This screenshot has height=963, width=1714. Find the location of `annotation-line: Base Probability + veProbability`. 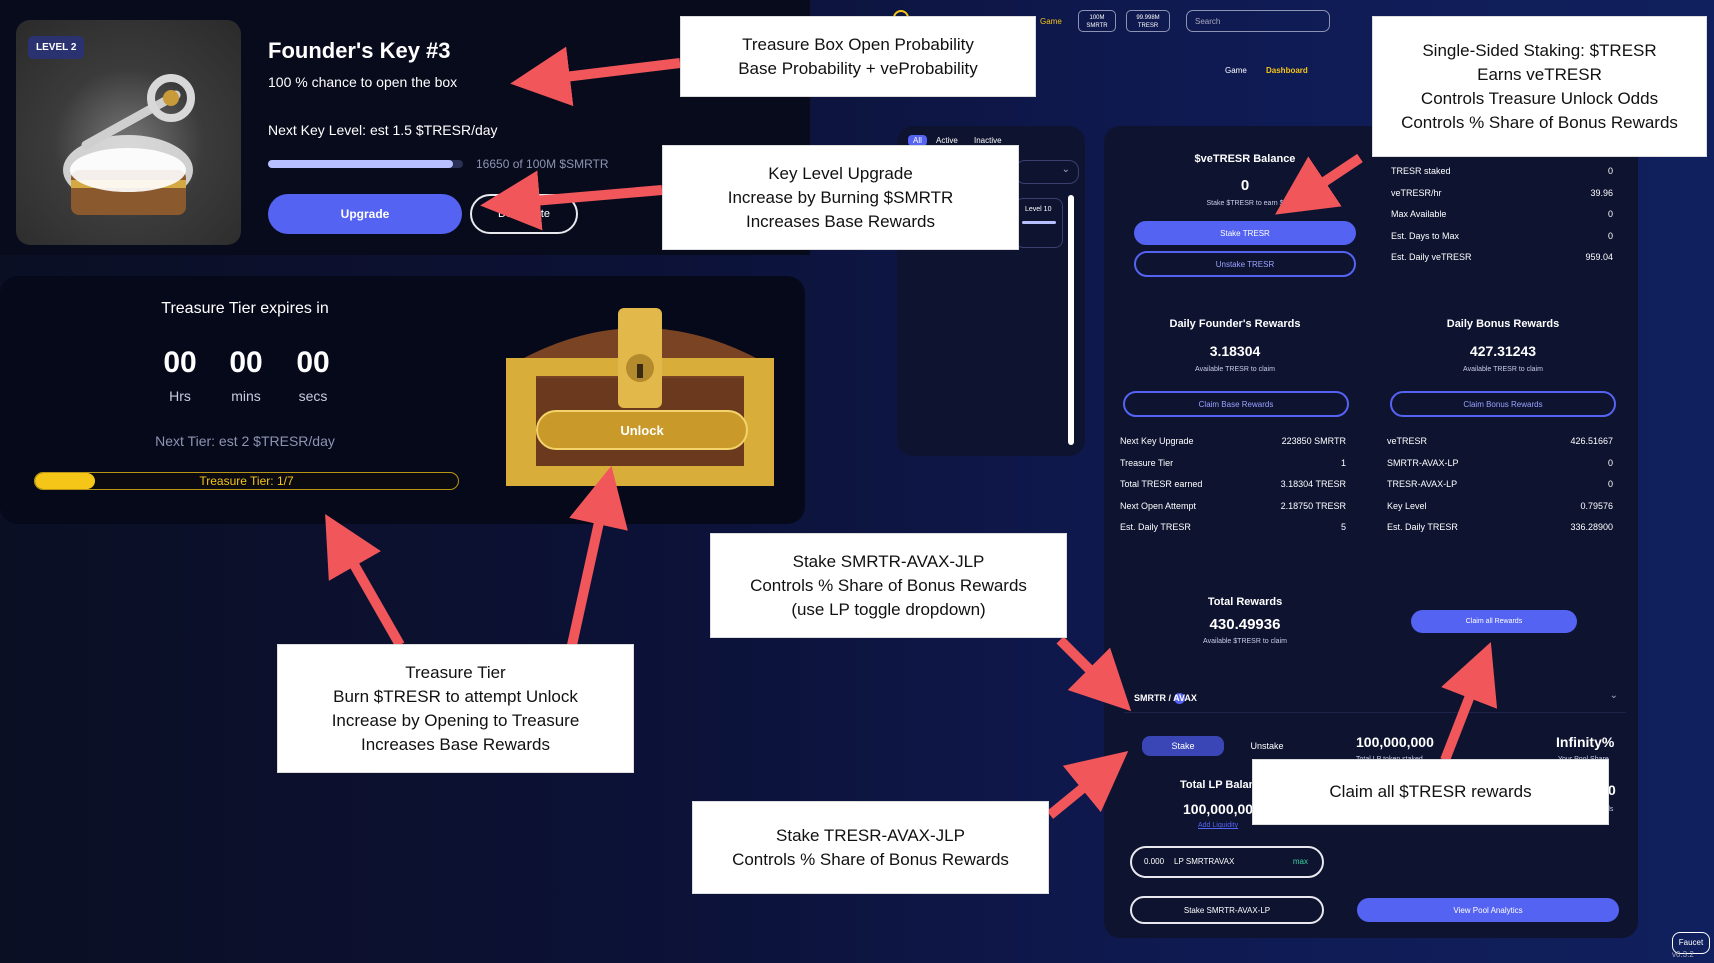

annotation-line: Base Probability + veProbability is located at coordinates (858, 68).